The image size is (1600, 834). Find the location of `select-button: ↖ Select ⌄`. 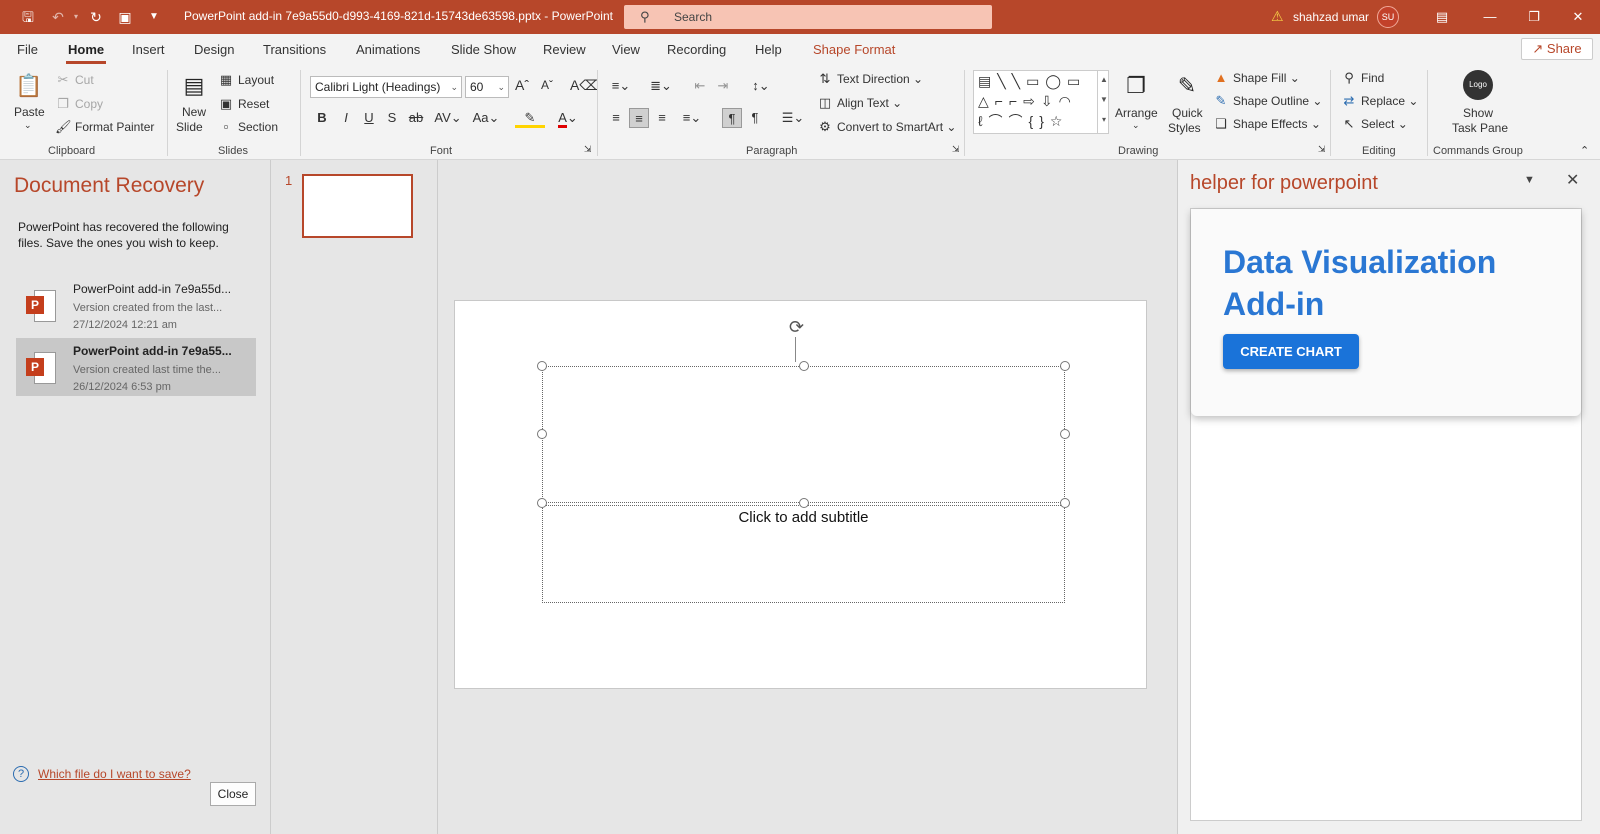

select-button: ↖ Select ⌄ is located at coordinates (1374, 124).